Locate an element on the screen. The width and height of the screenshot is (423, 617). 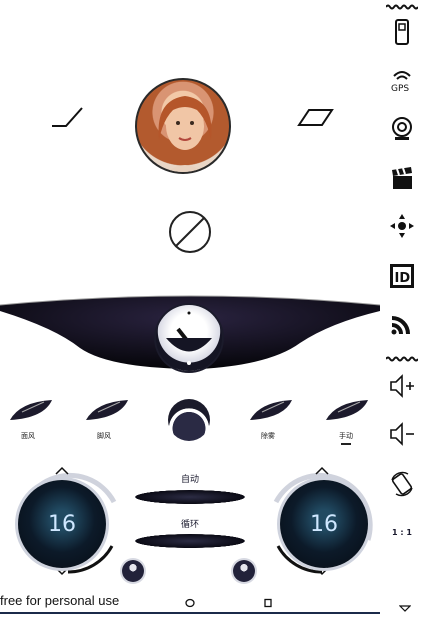
vent-manual-label: 手动 is located at coordinates (346, 436).